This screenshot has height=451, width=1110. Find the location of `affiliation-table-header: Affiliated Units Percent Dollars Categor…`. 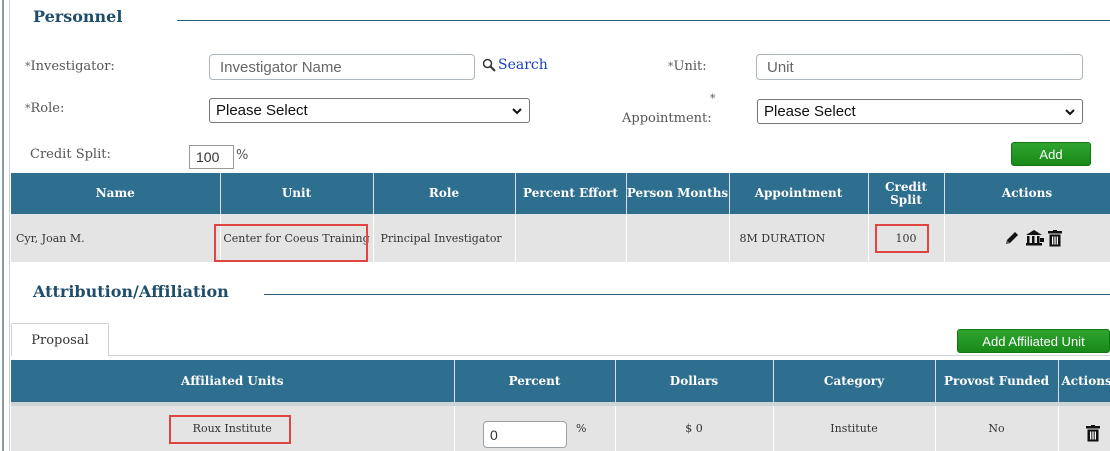

affiliation-table-header: Affiliated Units Percent Dollars Categor… is located at coordinates (560, 382).